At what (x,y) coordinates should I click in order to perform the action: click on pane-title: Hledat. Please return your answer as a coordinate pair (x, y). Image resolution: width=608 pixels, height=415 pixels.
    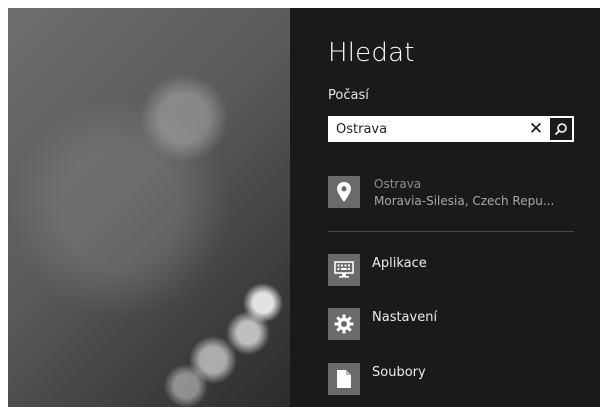
    Looking at the image, I should click on (371, 53).